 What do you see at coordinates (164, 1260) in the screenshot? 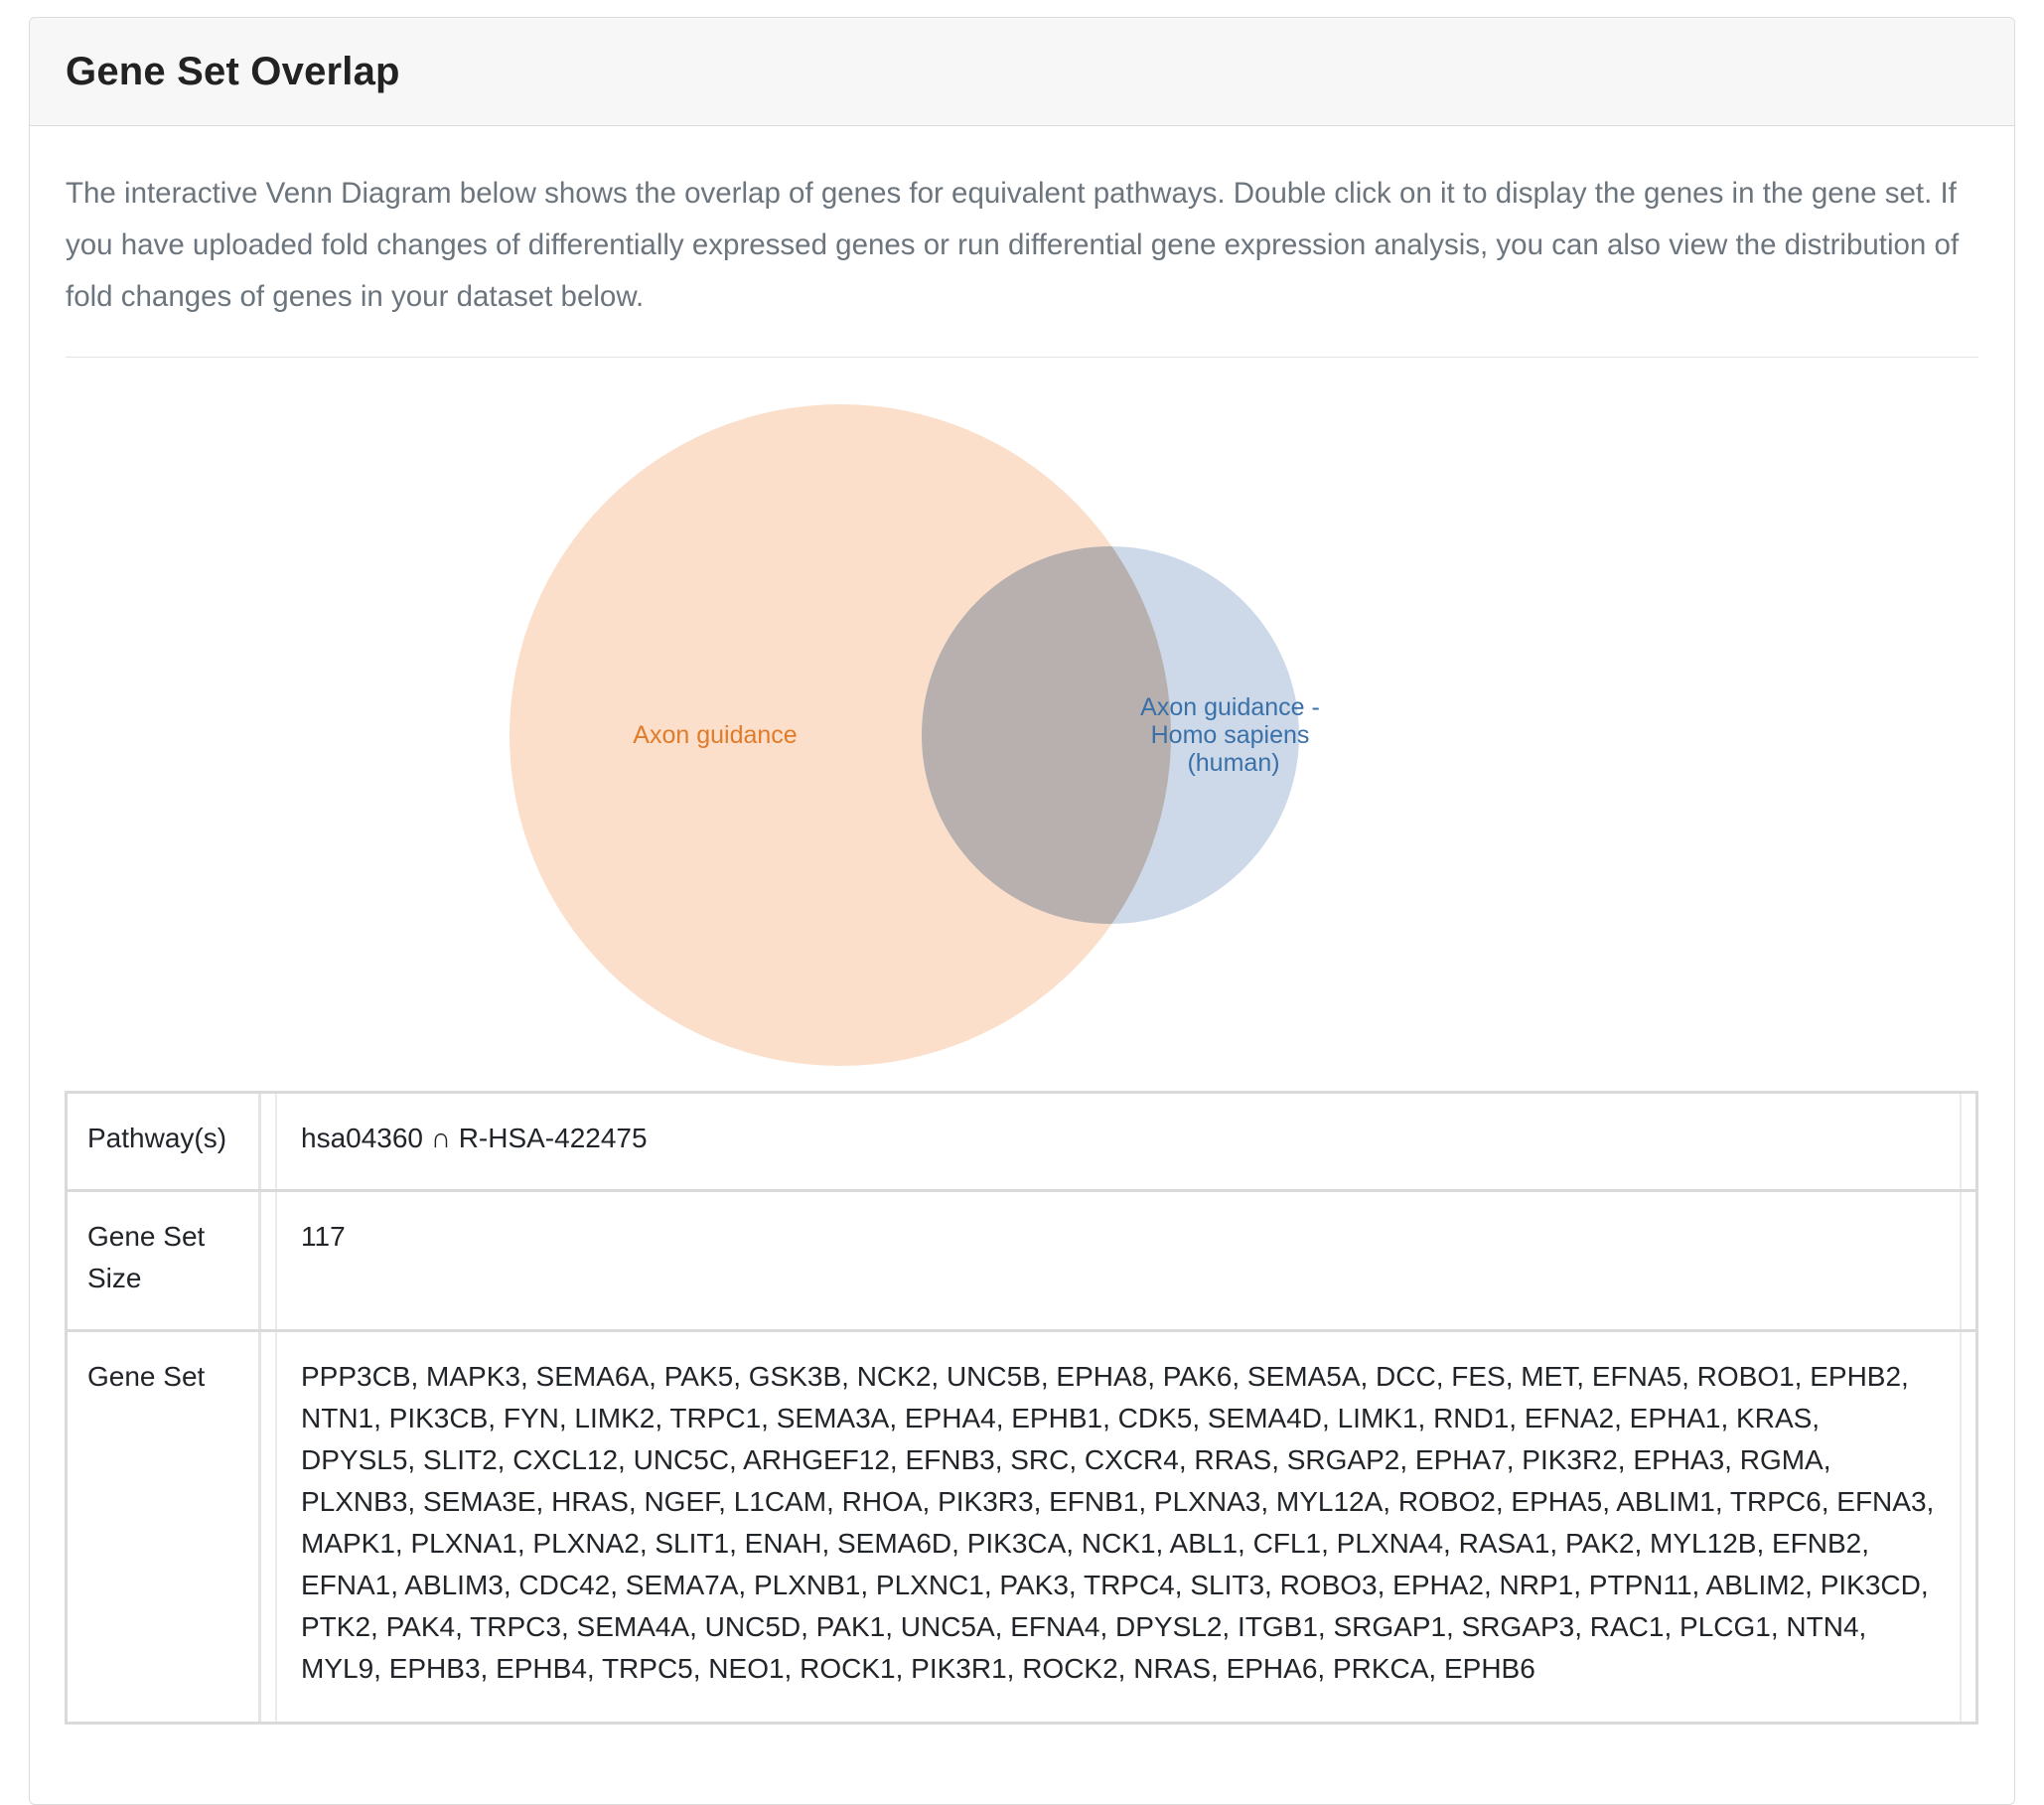
I see `gene-set-size-label: Gene Set Size` at bounding box center [164, 1260].